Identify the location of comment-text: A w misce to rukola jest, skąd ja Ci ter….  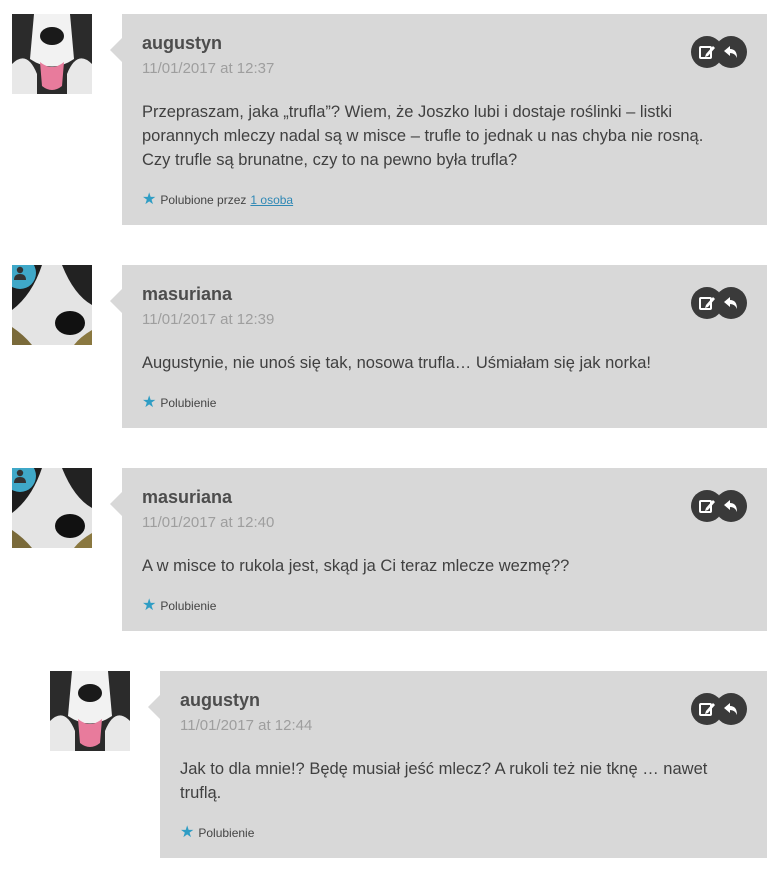
(439, 566).